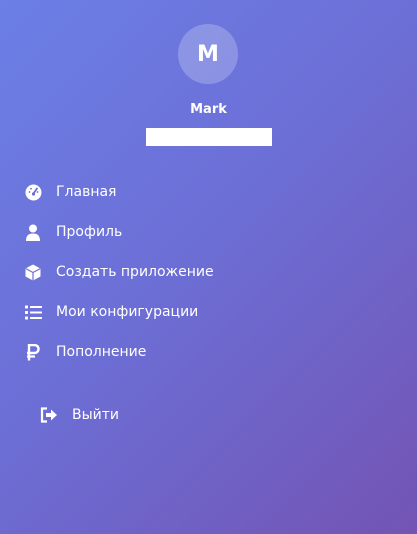  I want to click on sidebar-item-profile: Профиль, so click(208, 232).